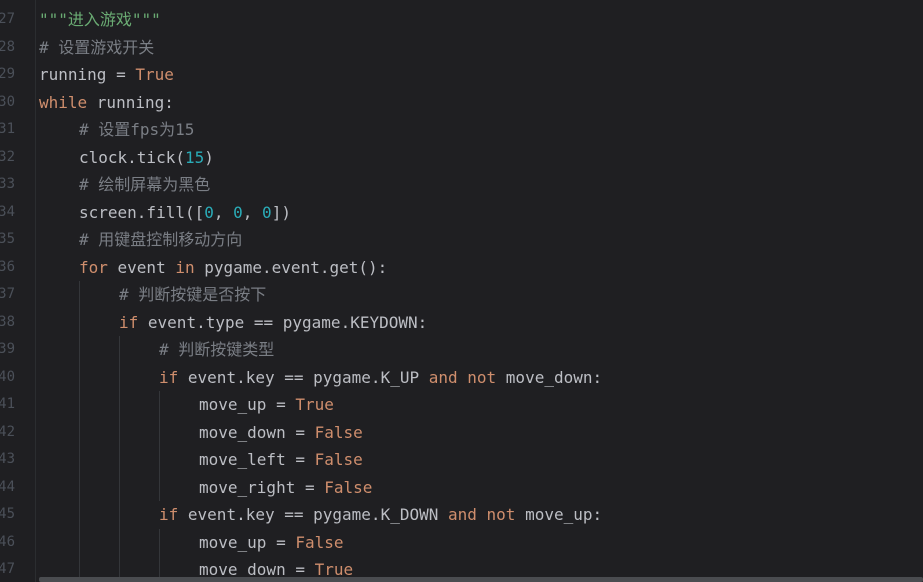 The width and height of the screenshot is (923, 582). Describe the element at coordinates (287, 322) in the screenshot. I see `code-token: event.type == pygame.KEYDOWN:` at that location.